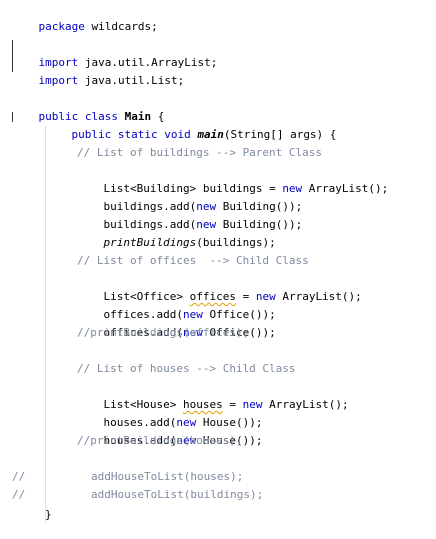 This screenshot has height=539, width=436. I want to click on package-line: package wildcards;, so click(85, 16).